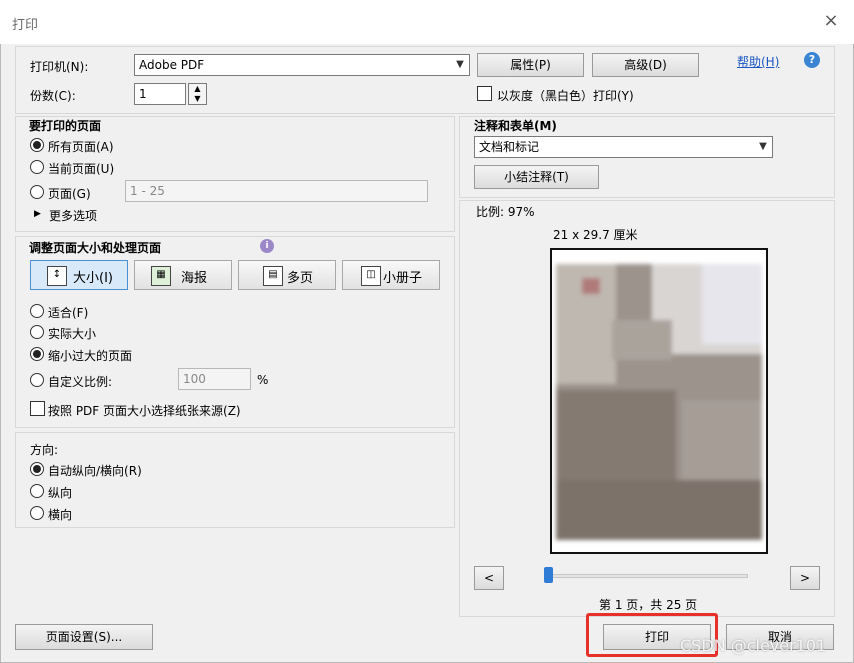 The image size is (854, 663). I want to click on fit-label: 适合(F), so click(68, 313).